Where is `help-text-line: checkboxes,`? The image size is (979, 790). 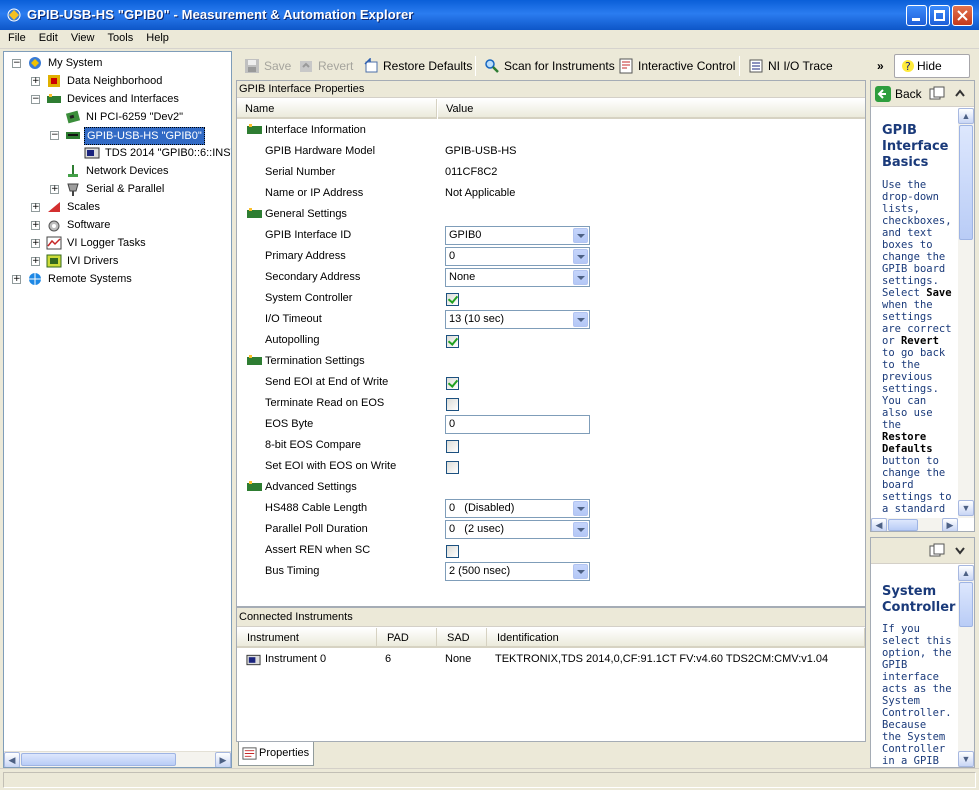 help-text-line: checkboxes, is located at coordinates (917, 221).